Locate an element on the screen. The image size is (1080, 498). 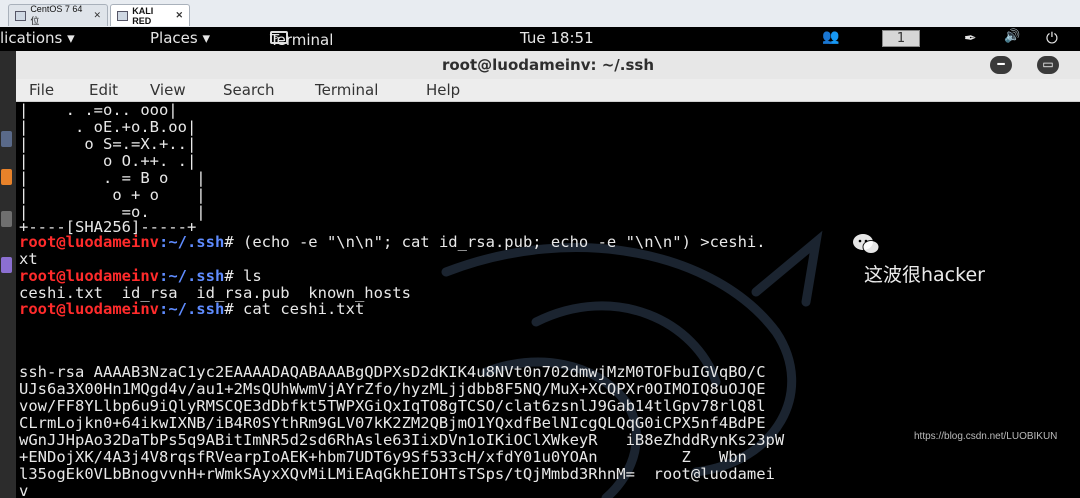
command-wrap: xt is located at coordinates (28, 259).